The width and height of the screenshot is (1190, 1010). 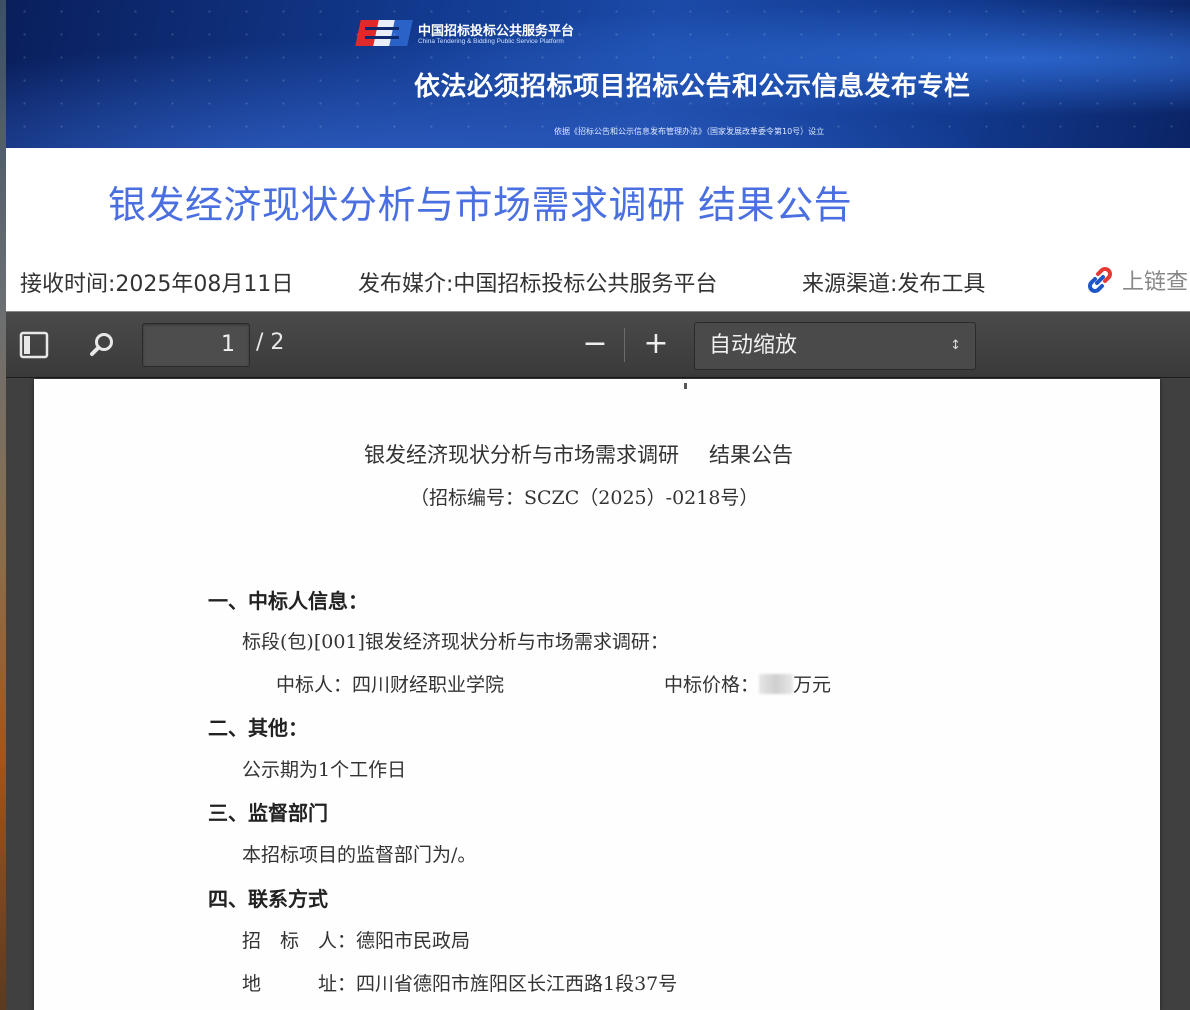 I want to click on tenderer: 招 标 人：德阳市民政局, so click(x=356, y=941).